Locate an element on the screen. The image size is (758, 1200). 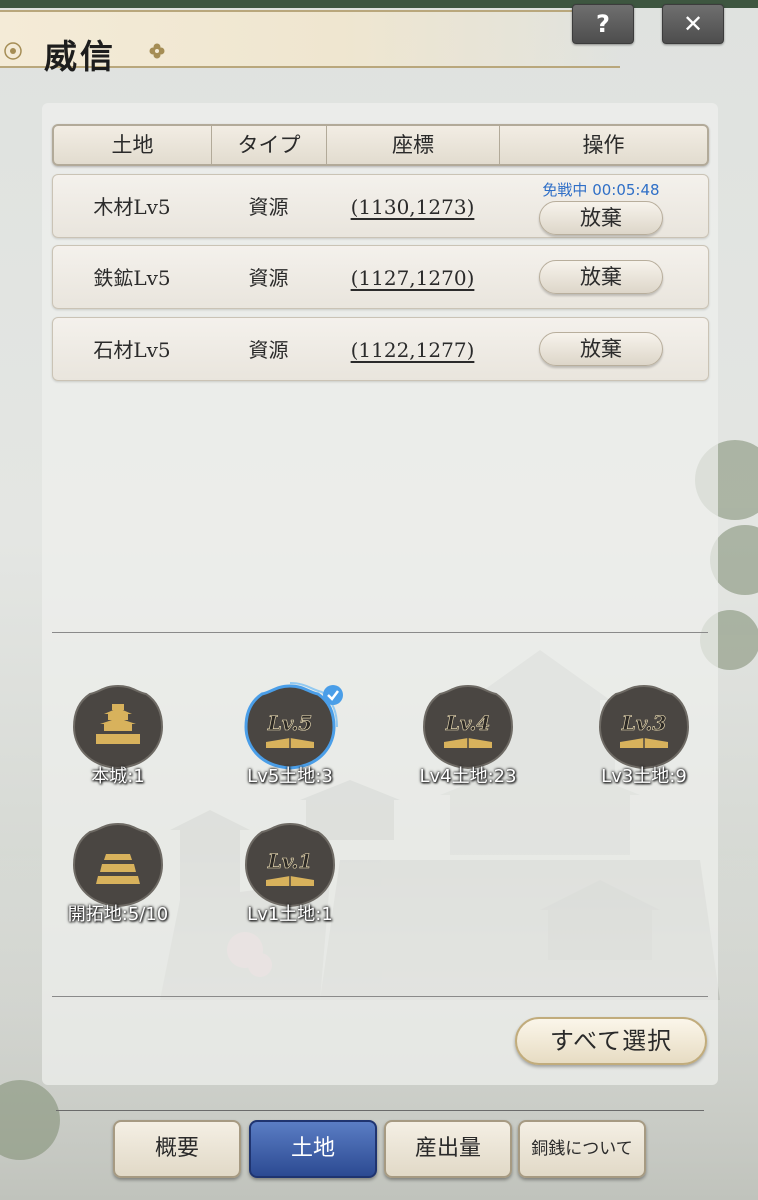
svg-text: Lv.4 is located at coordinates (468, 723).